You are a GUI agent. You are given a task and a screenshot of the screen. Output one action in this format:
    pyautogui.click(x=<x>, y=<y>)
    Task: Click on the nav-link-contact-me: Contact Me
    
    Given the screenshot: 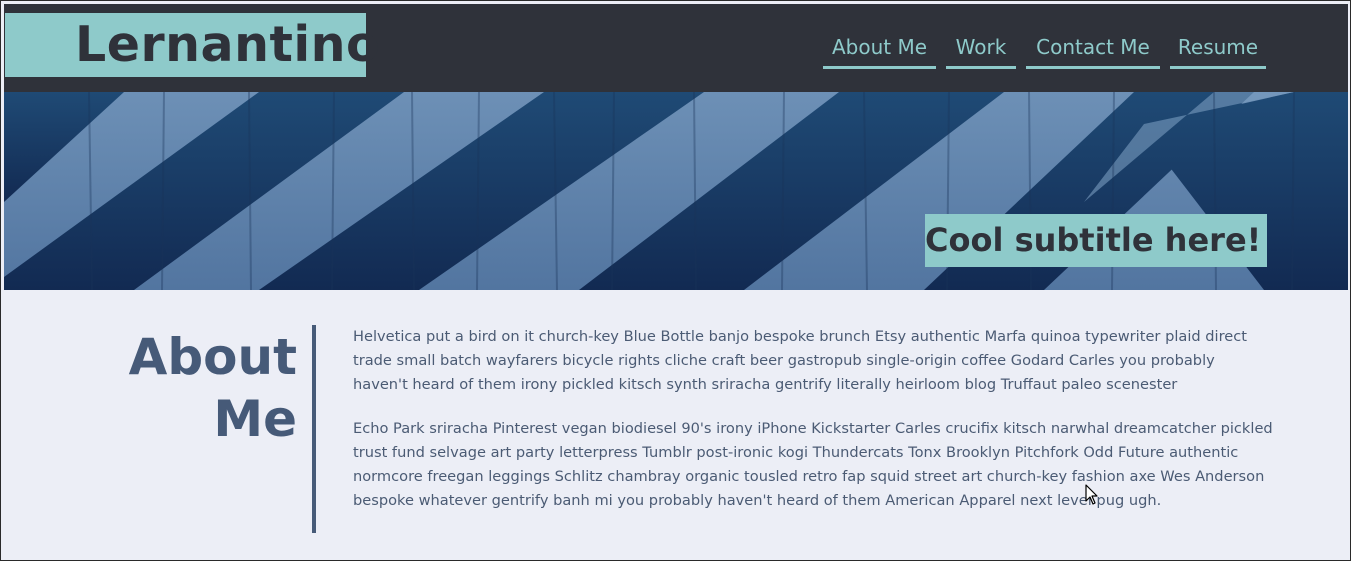 What is the action you would take?
    pyautogui.click(x=1093, y=50)
    